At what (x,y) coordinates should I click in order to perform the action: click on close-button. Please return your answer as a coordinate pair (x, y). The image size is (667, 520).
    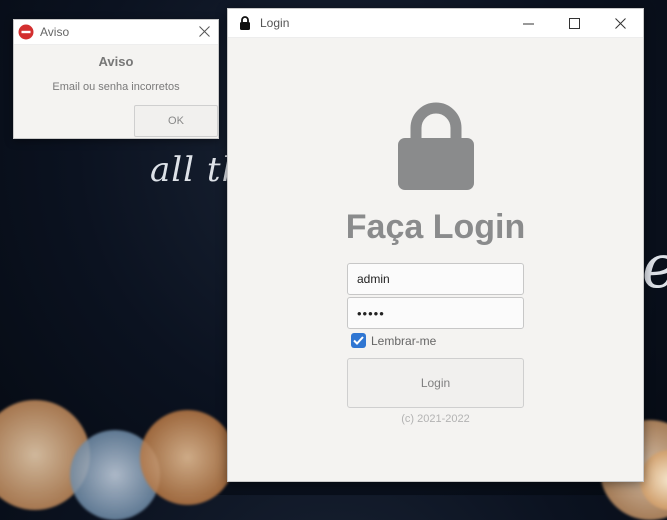
    Looking at the image, I should click on (620, 23).